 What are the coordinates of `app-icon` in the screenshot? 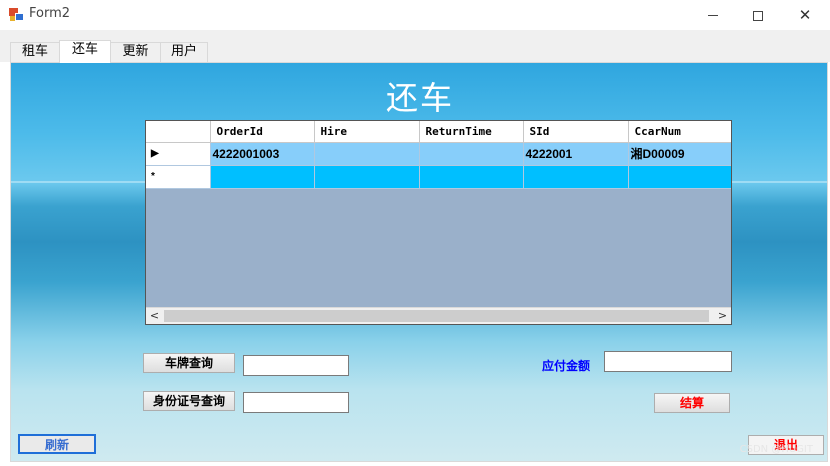 It's located at (16, 14).